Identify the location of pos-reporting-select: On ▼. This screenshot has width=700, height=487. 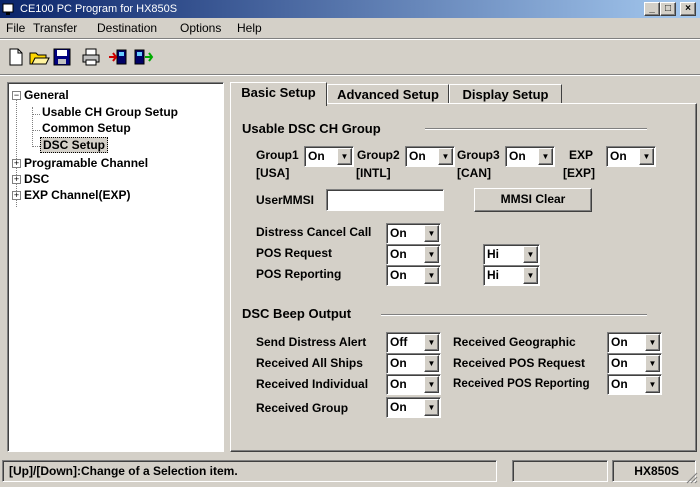
(413, 275).